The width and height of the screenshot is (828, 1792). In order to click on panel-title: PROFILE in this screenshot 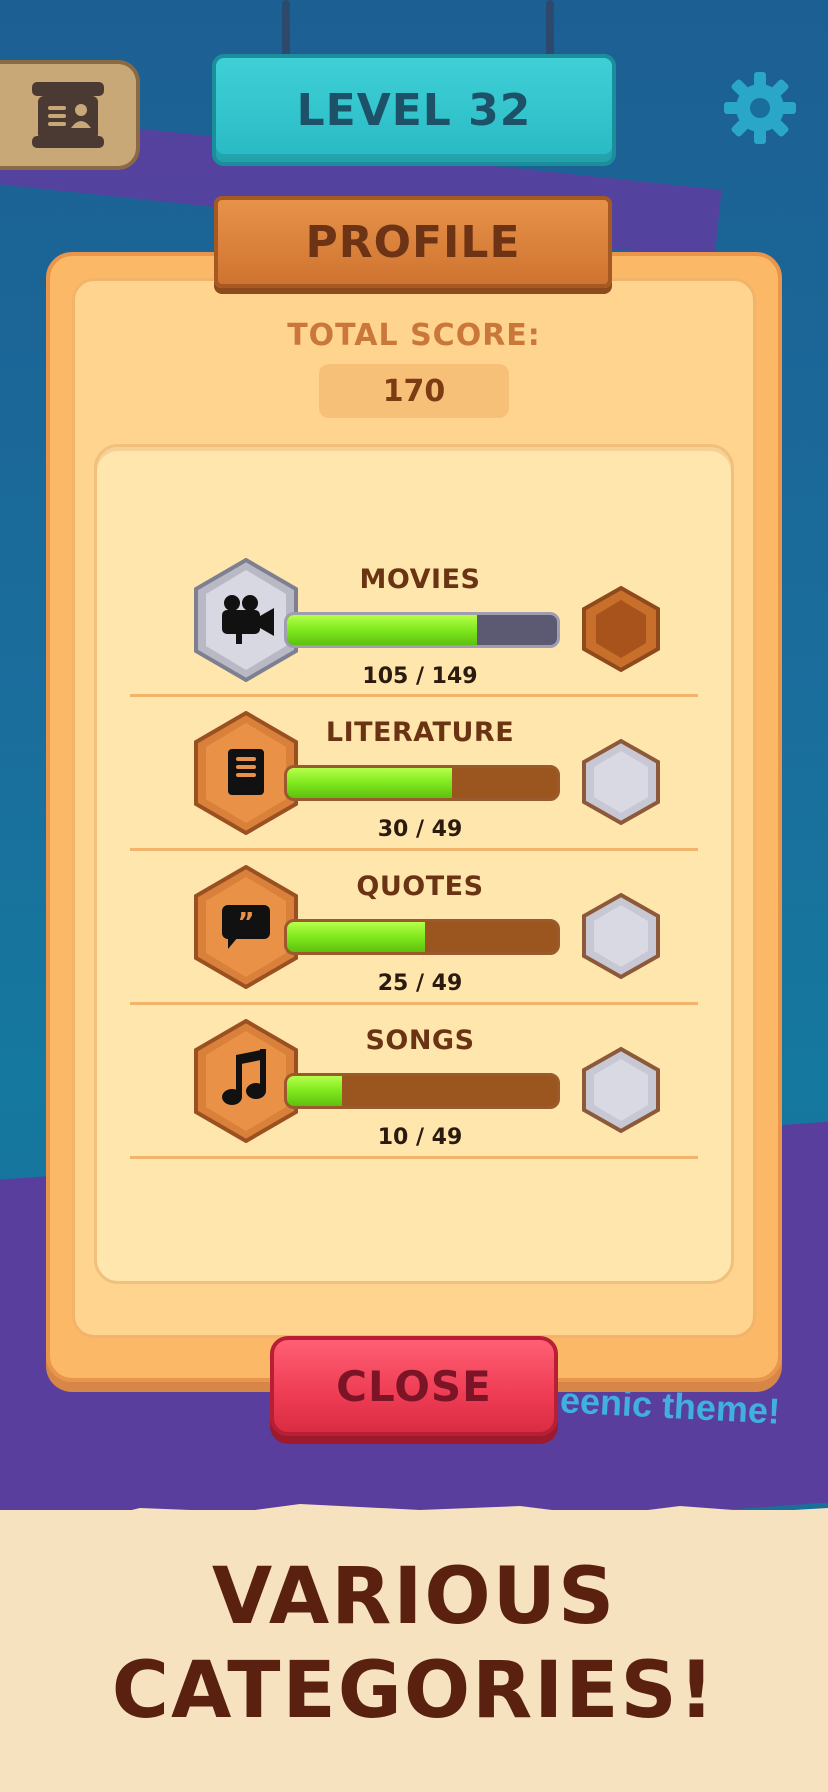, I will do `click(413, 242)`.